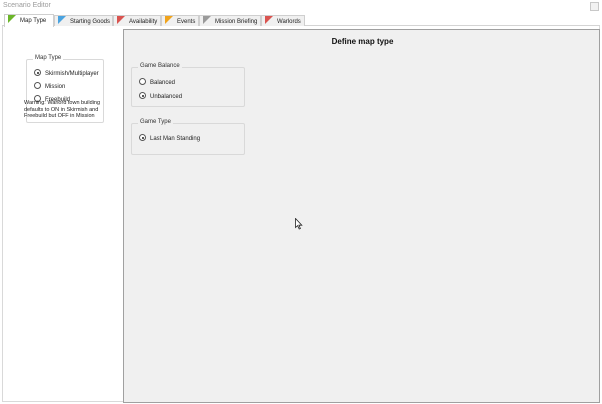 The width and height of the screenshot is (602, 404). I want to click on radio-label: Skirmish/Multiplayer, so click(72, 74).